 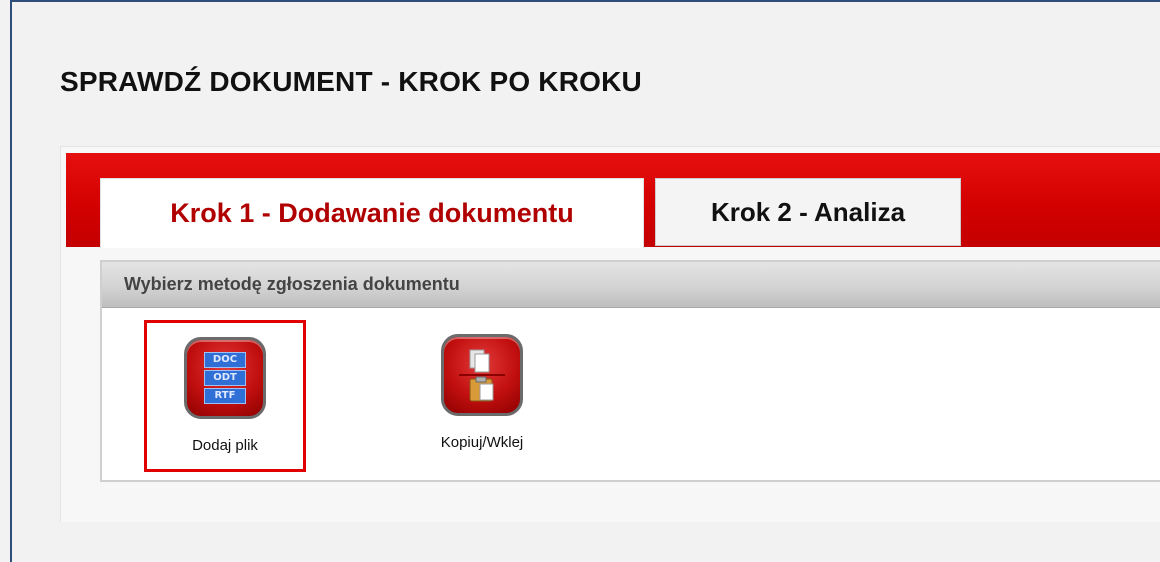 I want to click on copy-paste-icon, so click(x=482, y=375).